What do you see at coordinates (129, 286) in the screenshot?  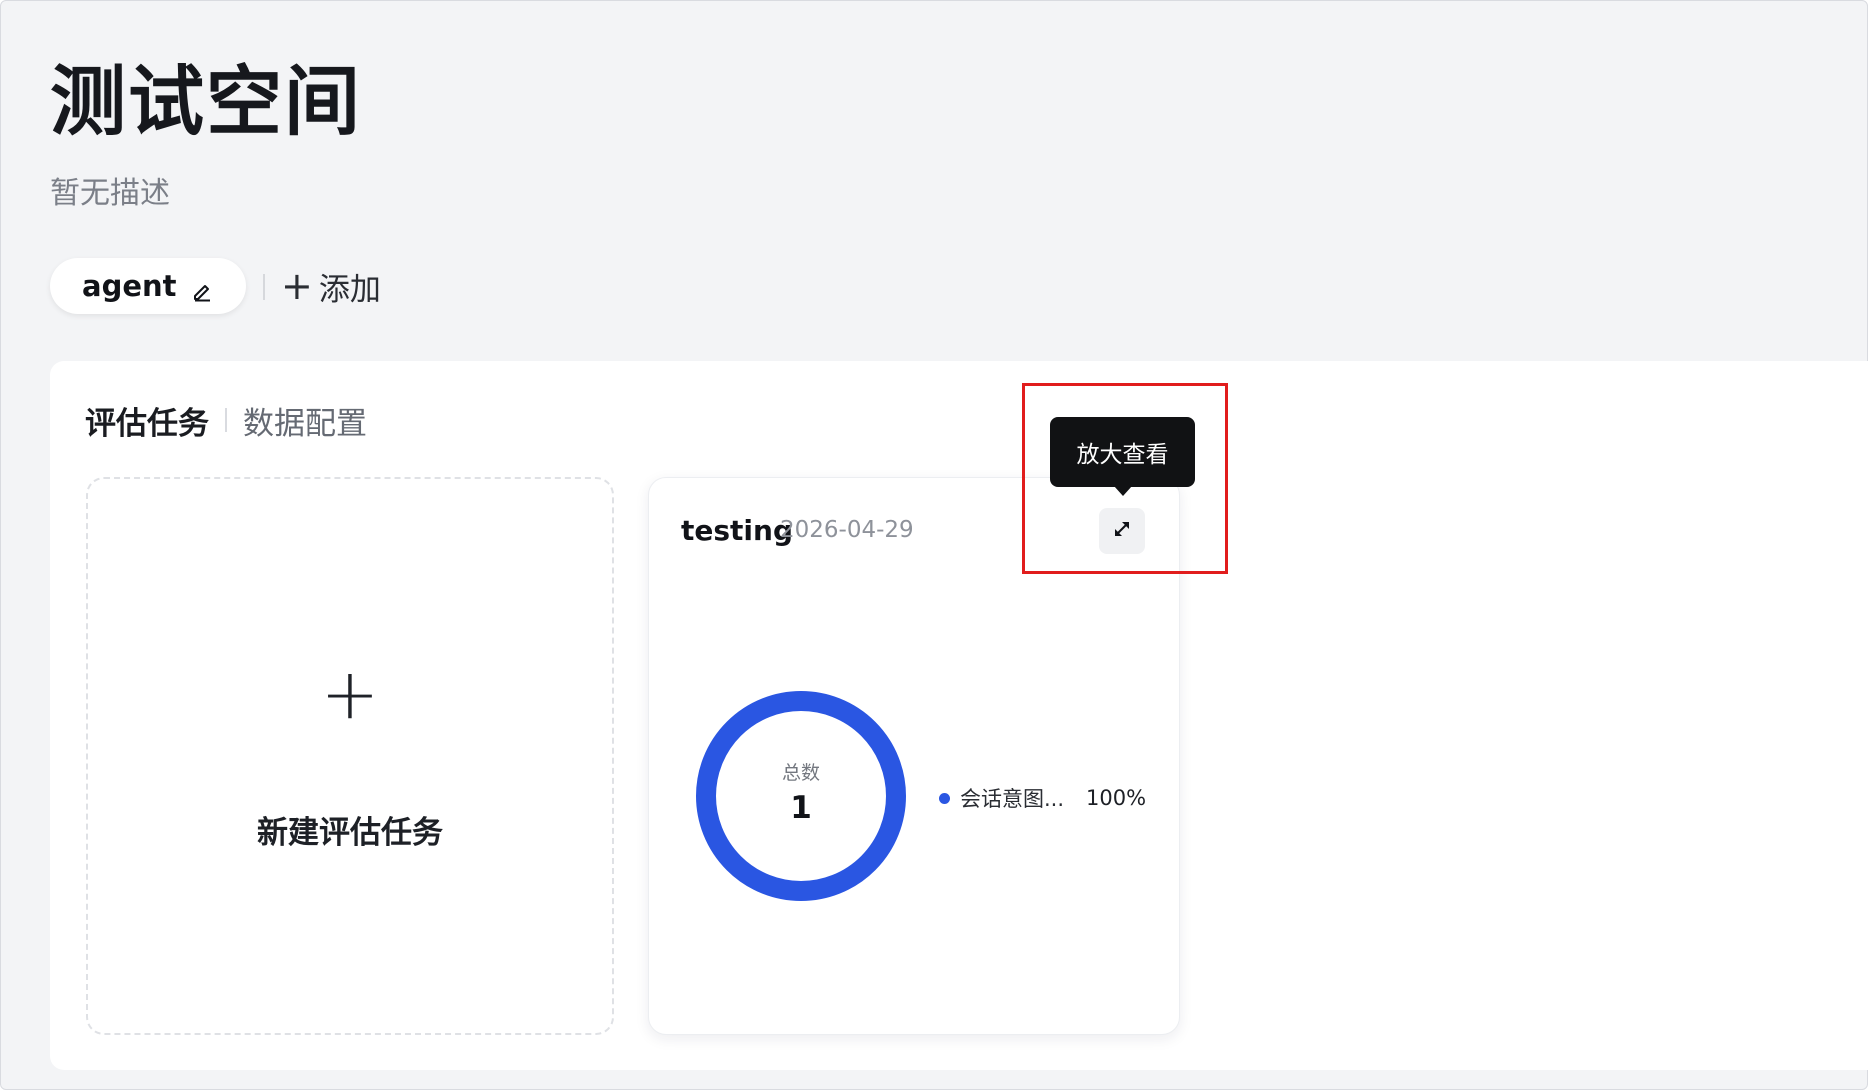 I see `agent-tab-label: agent` at bounding box center [129, 286].